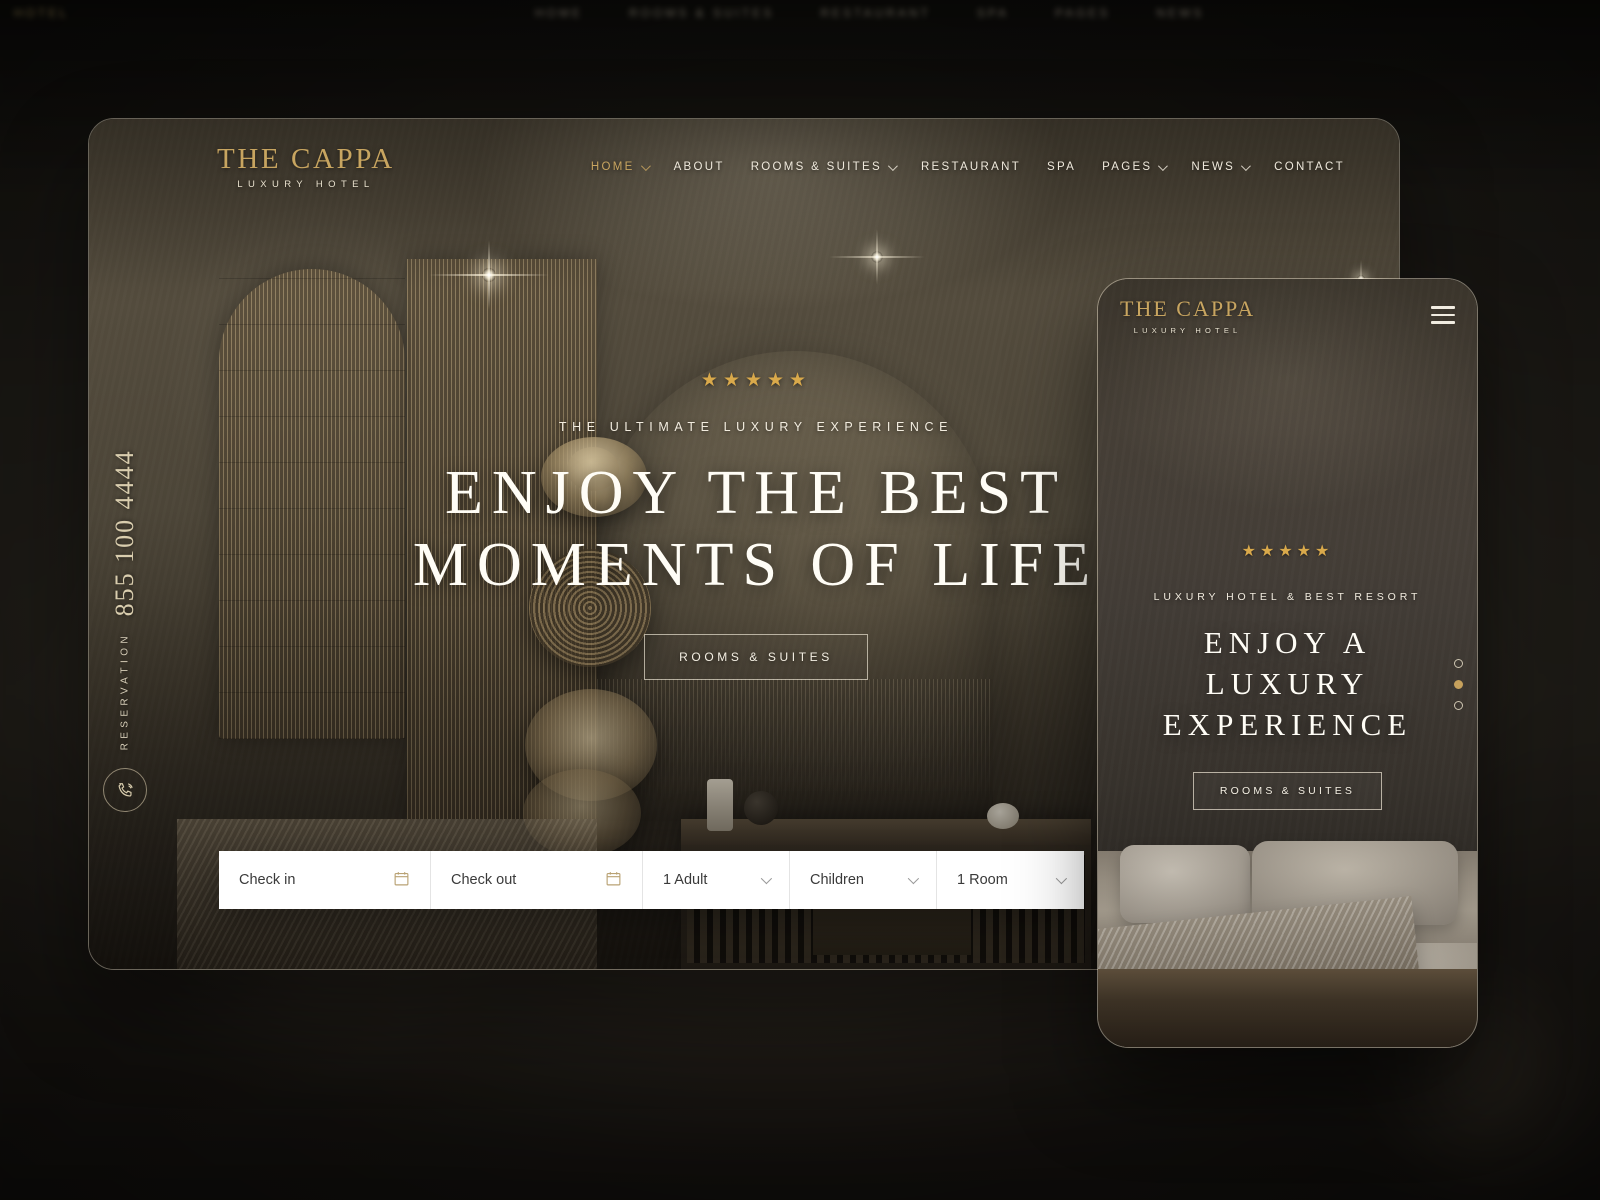  What do you see at coordinates (267, 880) in the screenshot?
I see `checkin-value: Check in` at bounding box center [267, 880].